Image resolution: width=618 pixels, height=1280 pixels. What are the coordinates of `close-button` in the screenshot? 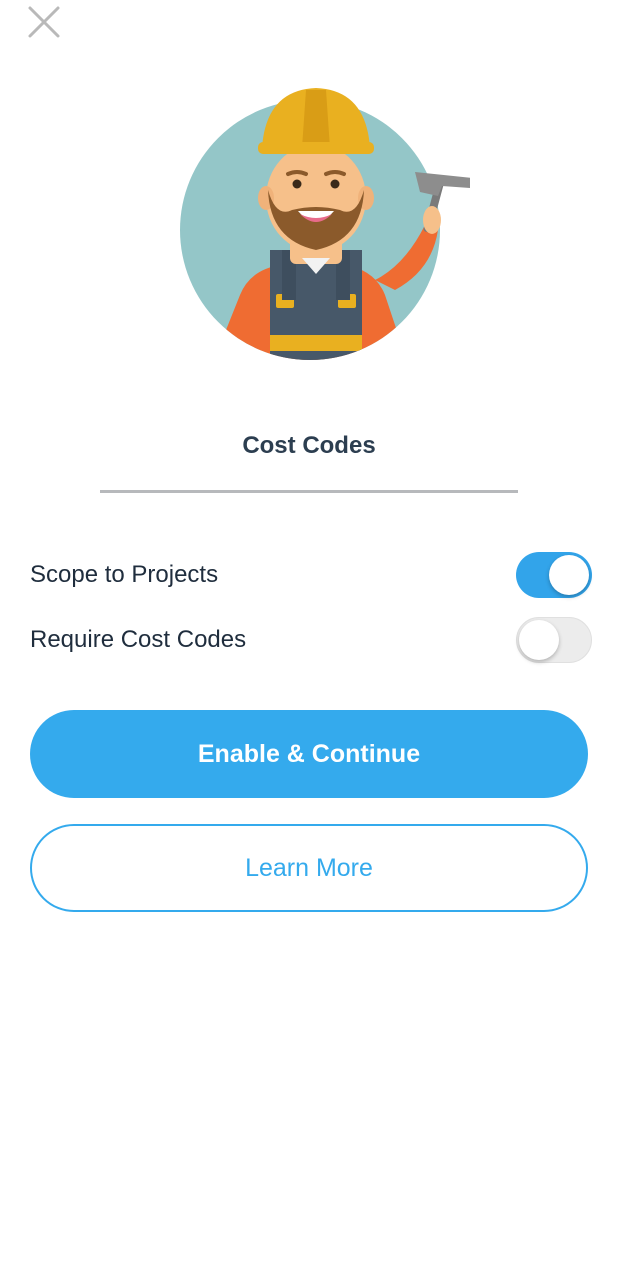 It's located at (44, 22).